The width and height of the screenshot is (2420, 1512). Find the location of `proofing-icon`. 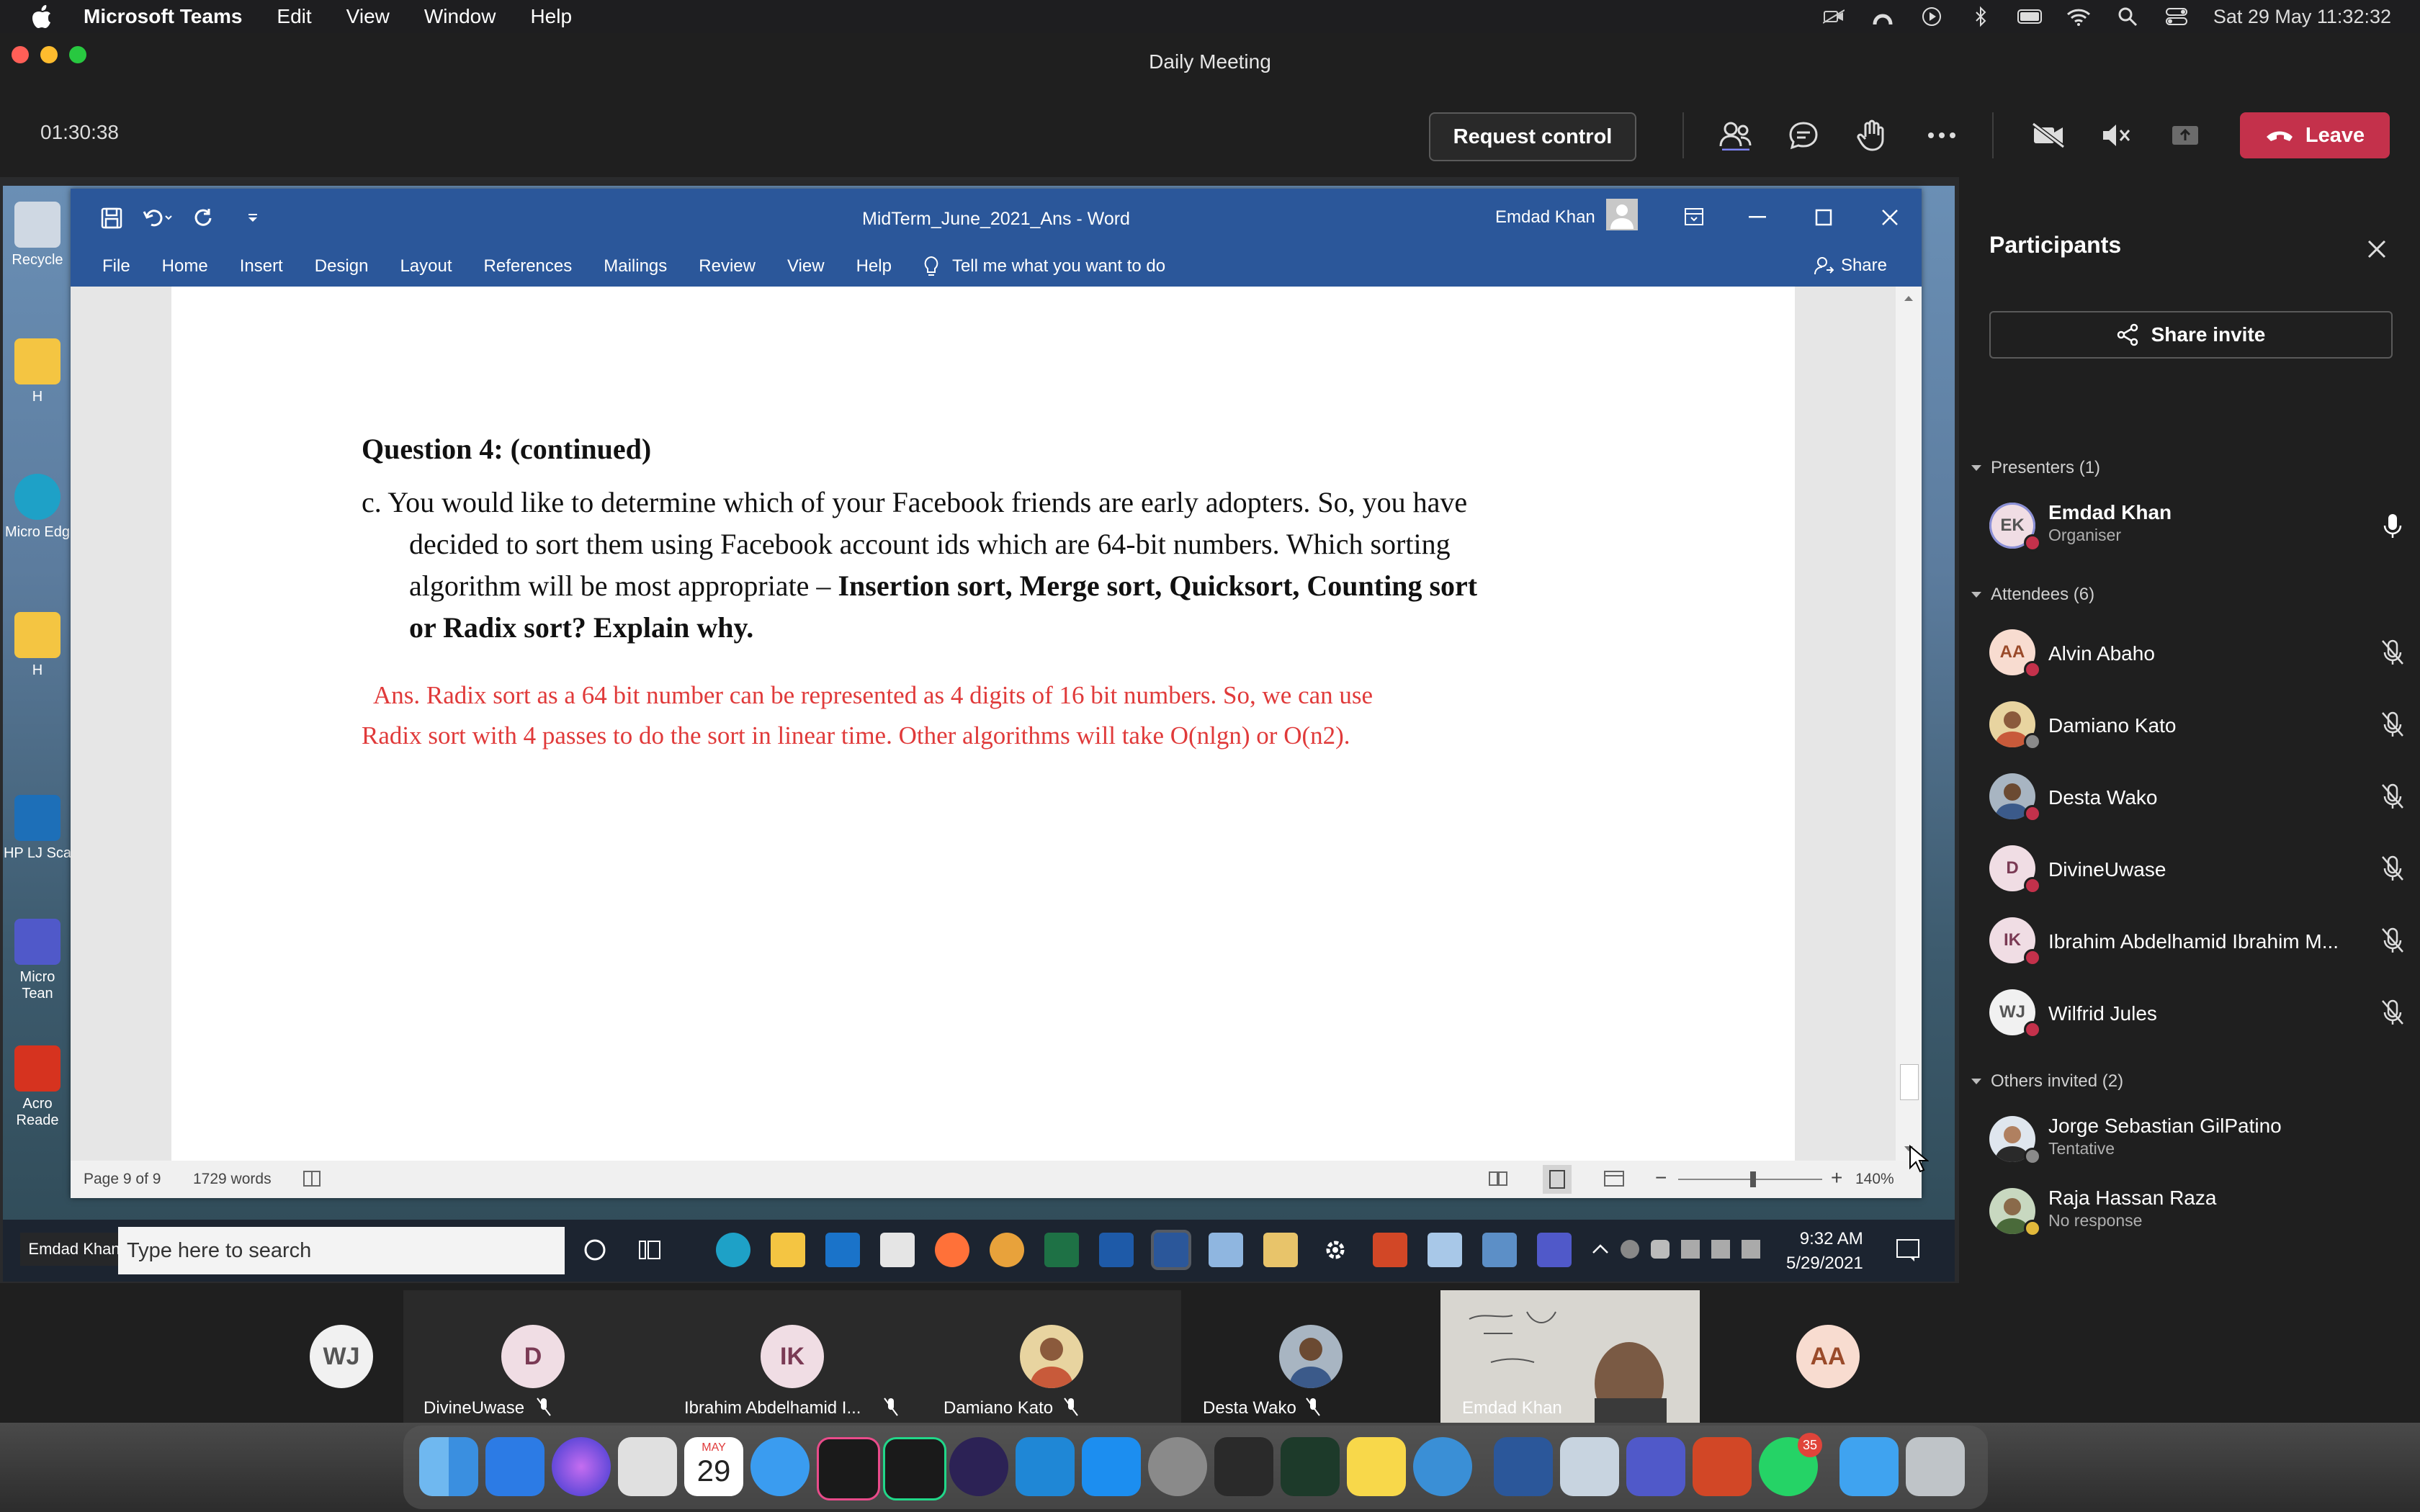

proofing-icon is located at coordinates (313, 1178).